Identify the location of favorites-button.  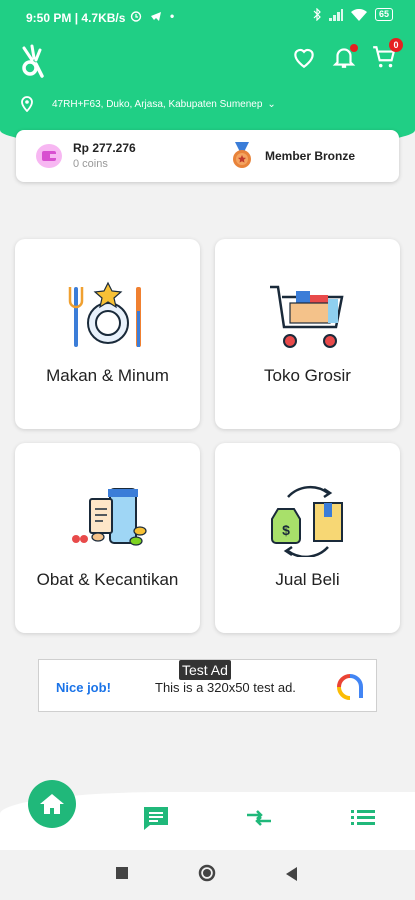
(304, 57).